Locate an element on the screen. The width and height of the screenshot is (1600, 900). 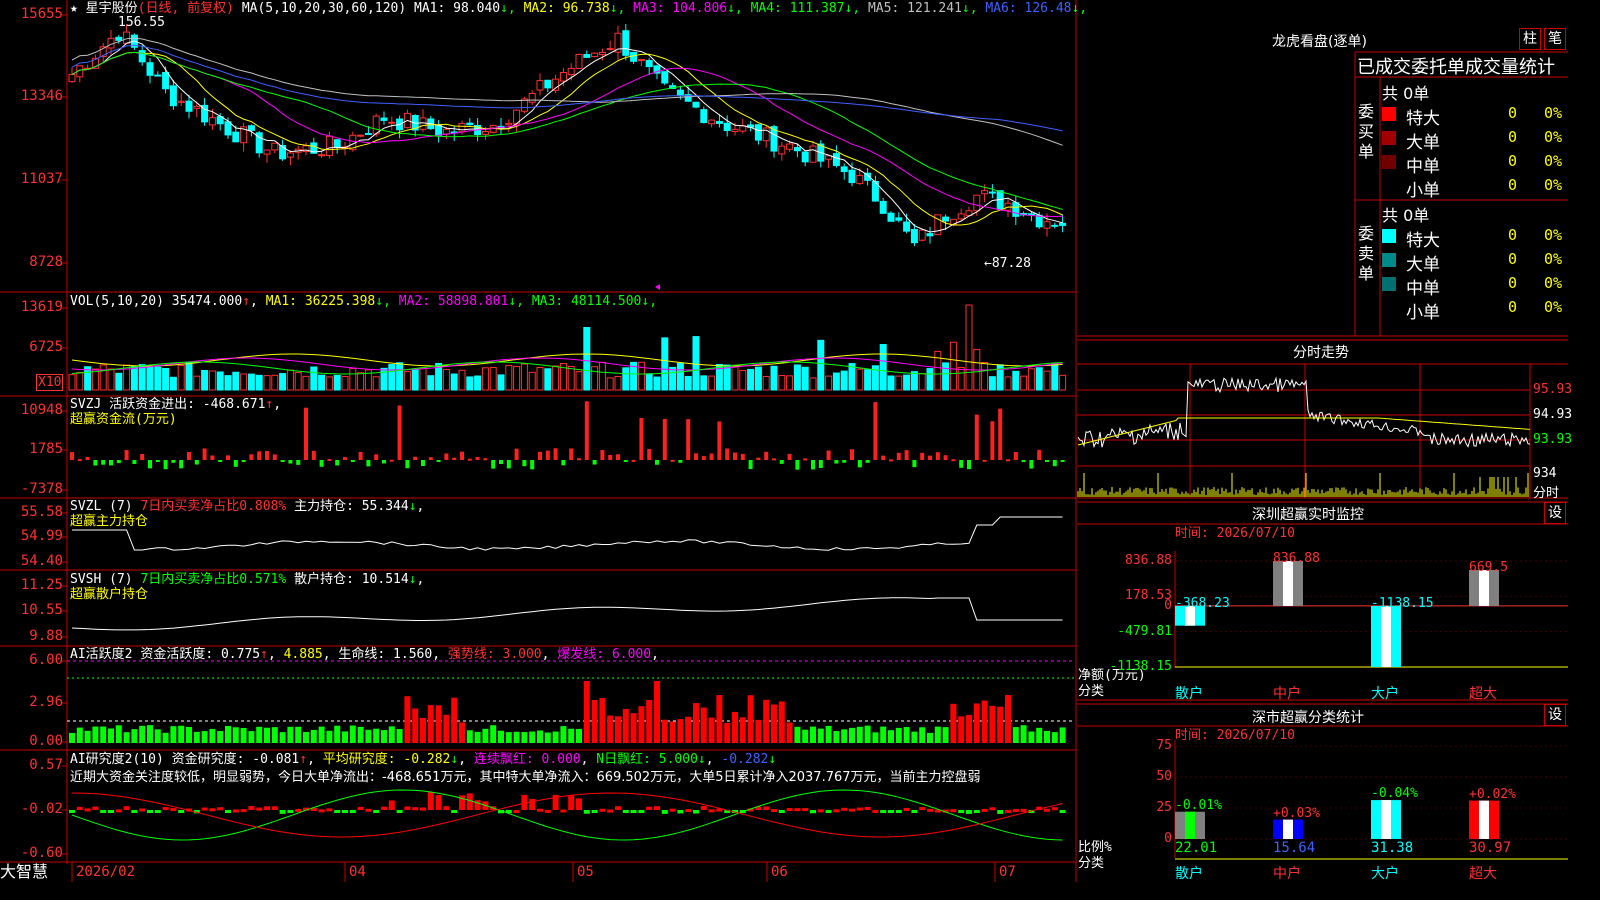
stat-value-3: 30.97 is located at coordinates (1490, 848).